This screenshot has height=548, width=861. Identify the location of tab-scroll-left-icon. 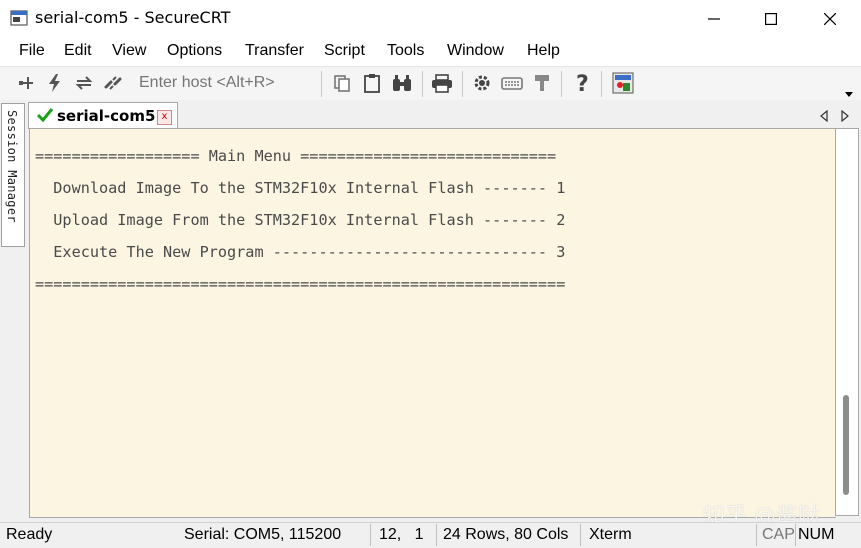
(824, 116).